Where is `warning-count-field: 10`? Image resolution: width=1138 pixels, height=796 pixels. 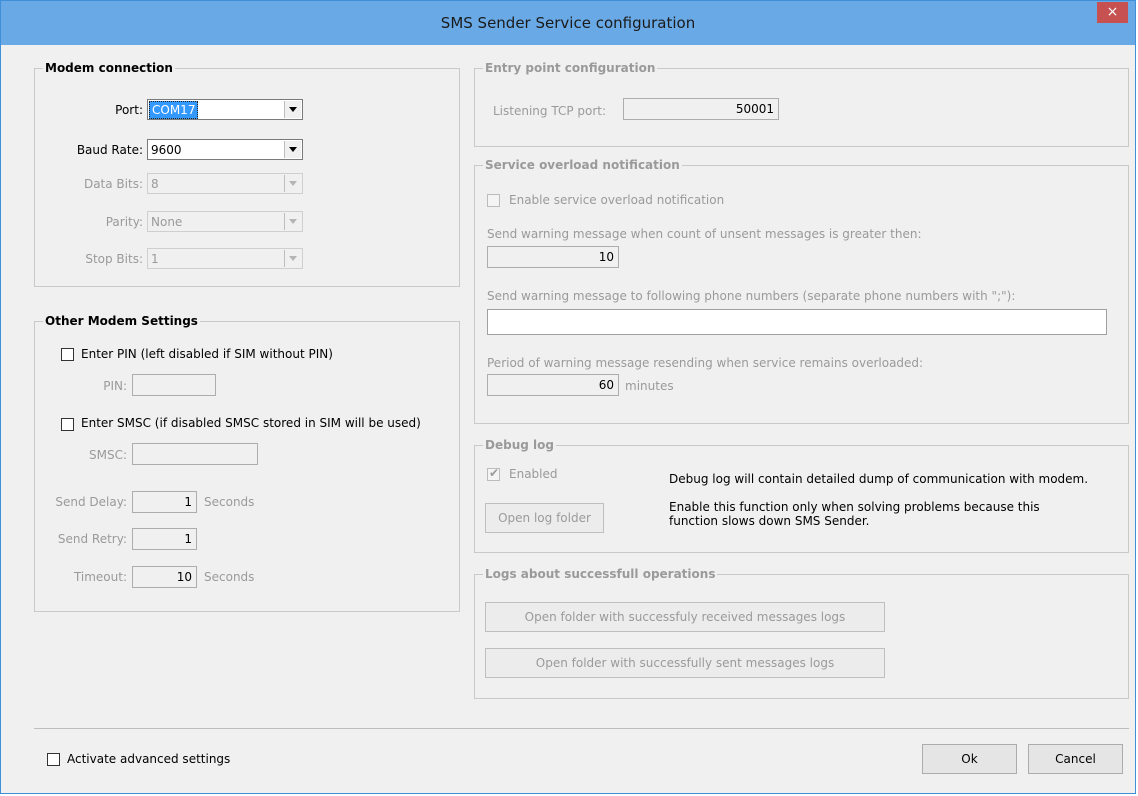
warning-count-field: 10 is located at coordinates (553, 257).